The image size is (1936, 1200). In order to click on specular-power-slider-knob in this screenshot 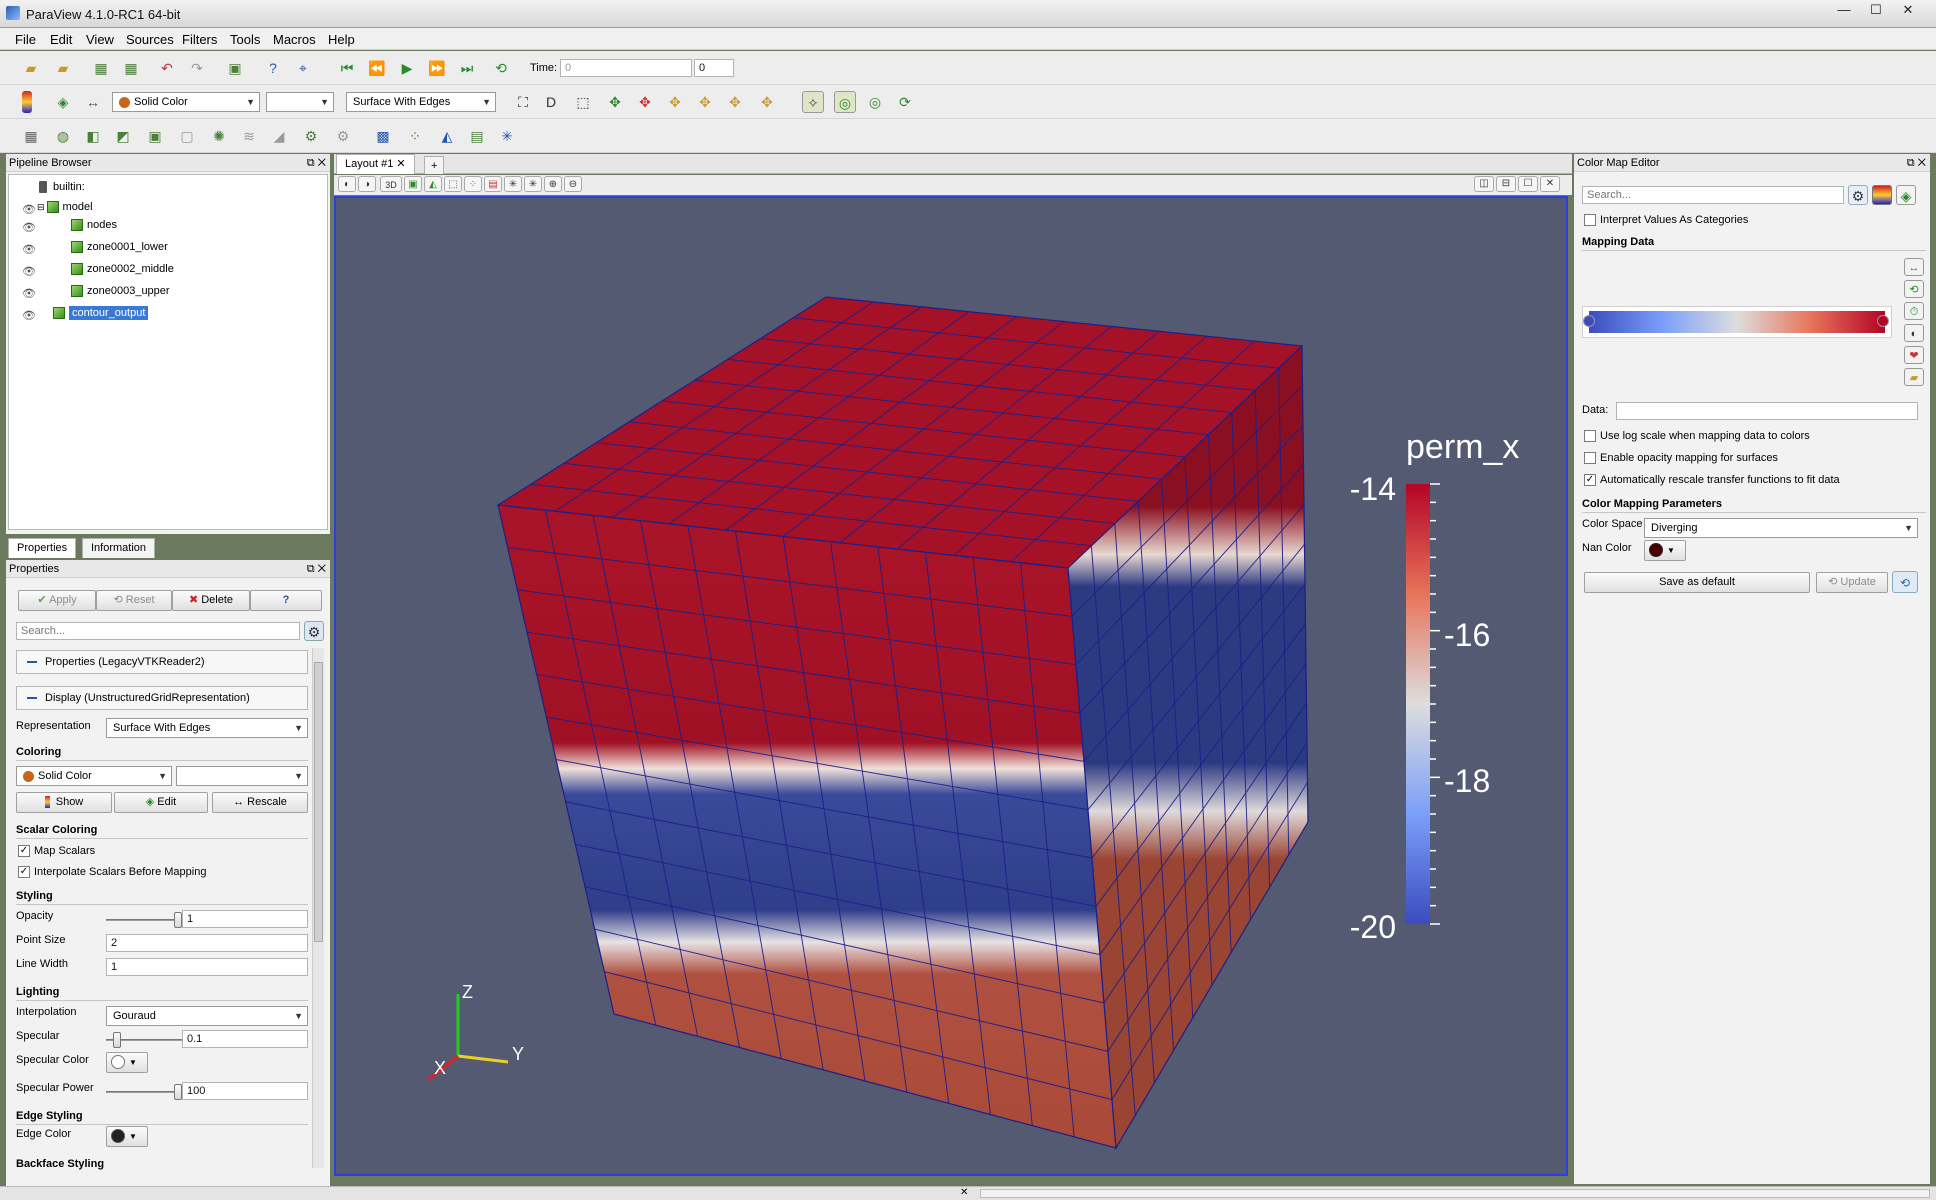, I will do `click(178, 1092)`.